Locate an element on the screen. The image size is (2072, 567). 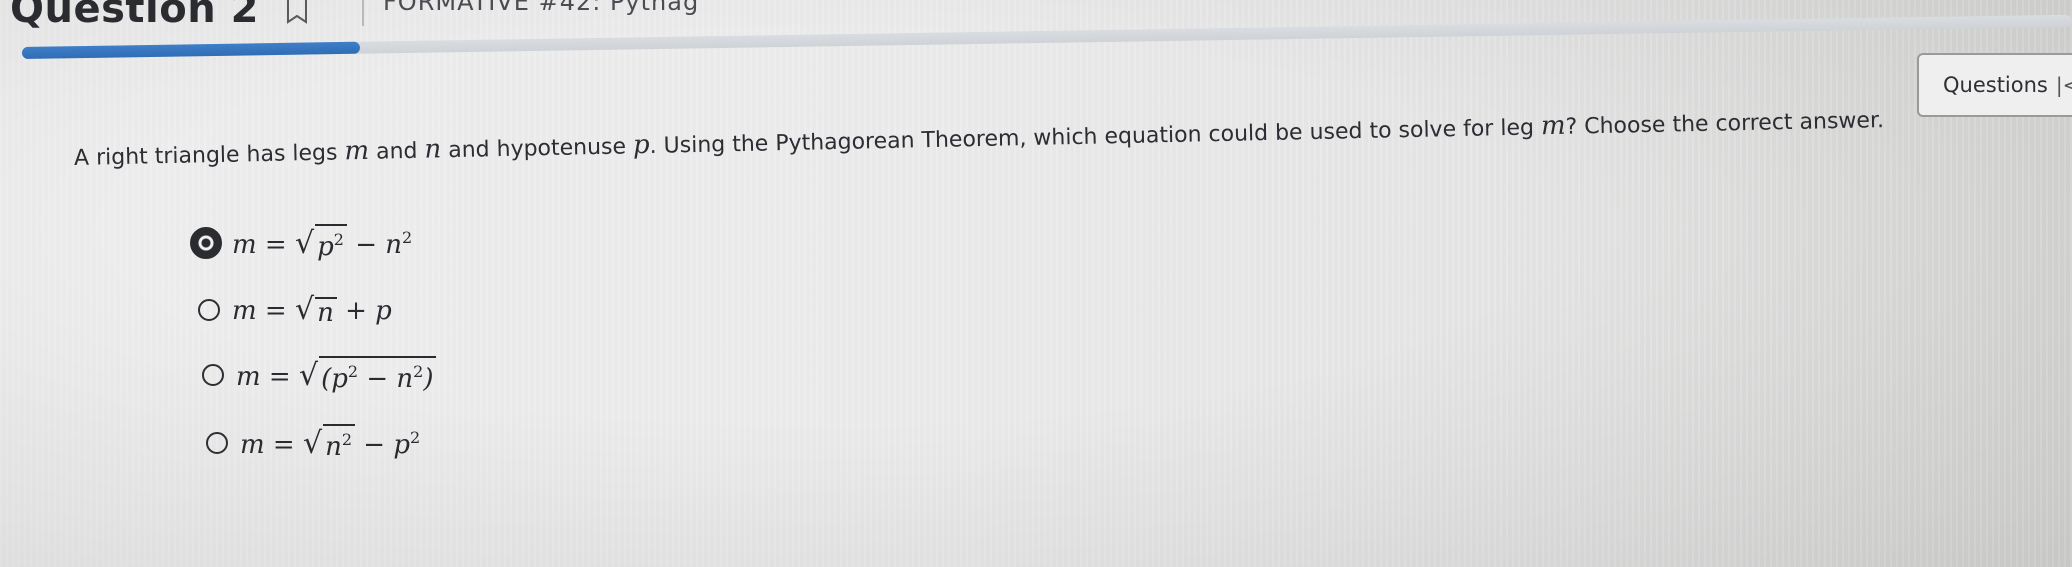
answer-option-d: m = √ n2 − p2 is located at coordinates (313, 442).